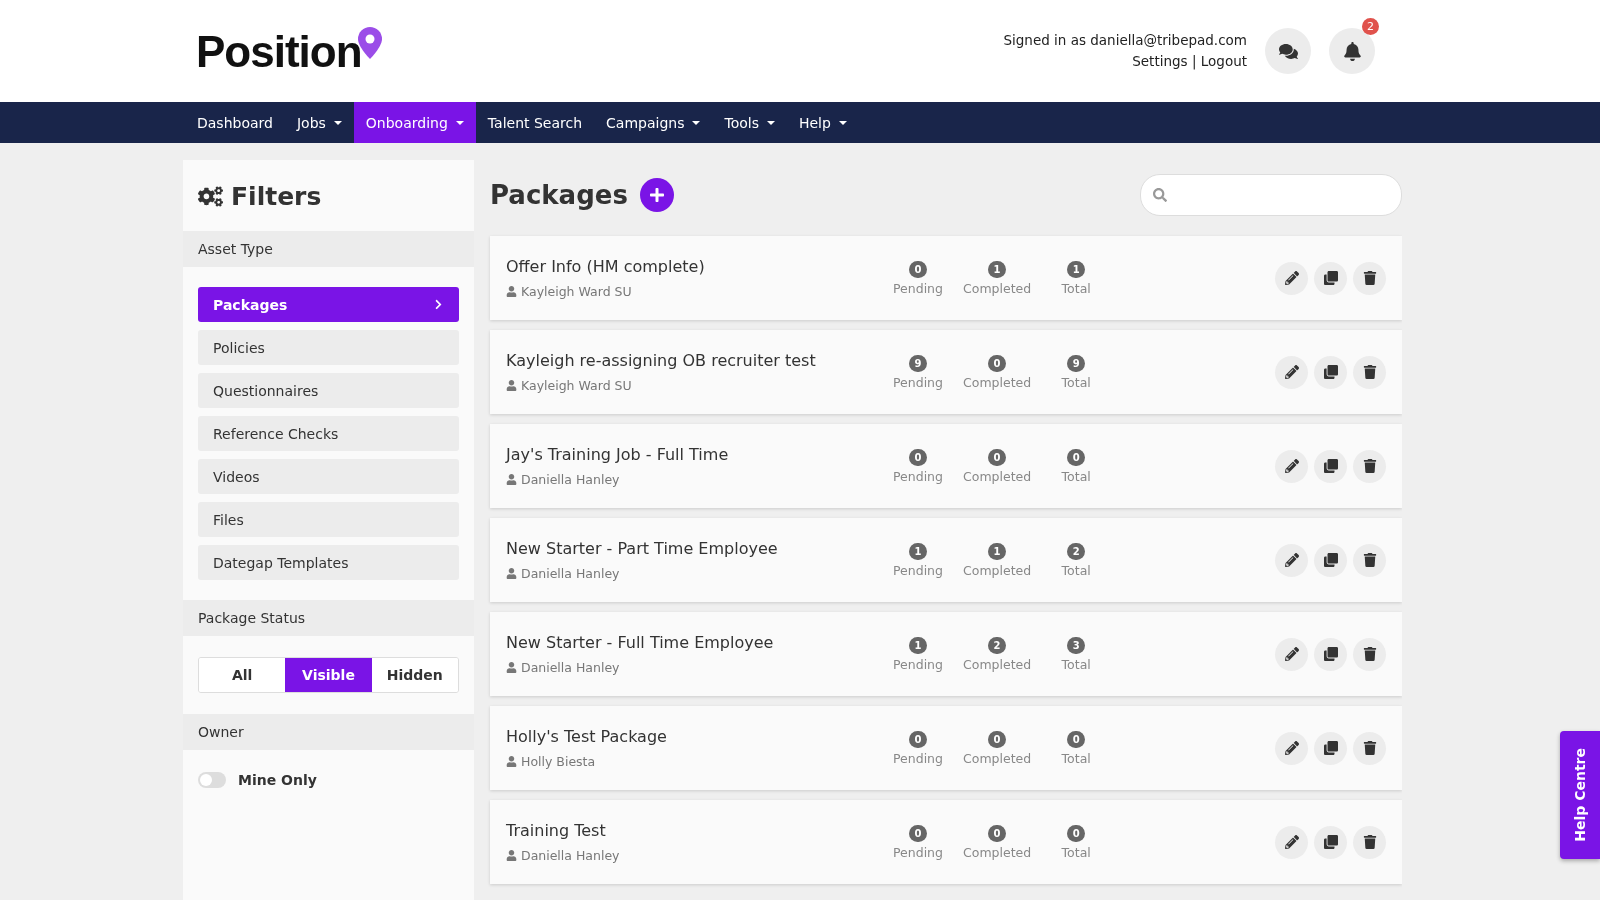  What do you see at coordinates (1160, 61) in the screenshot?
I see `settings-link: Settings` at bounding box center [1160, 61].